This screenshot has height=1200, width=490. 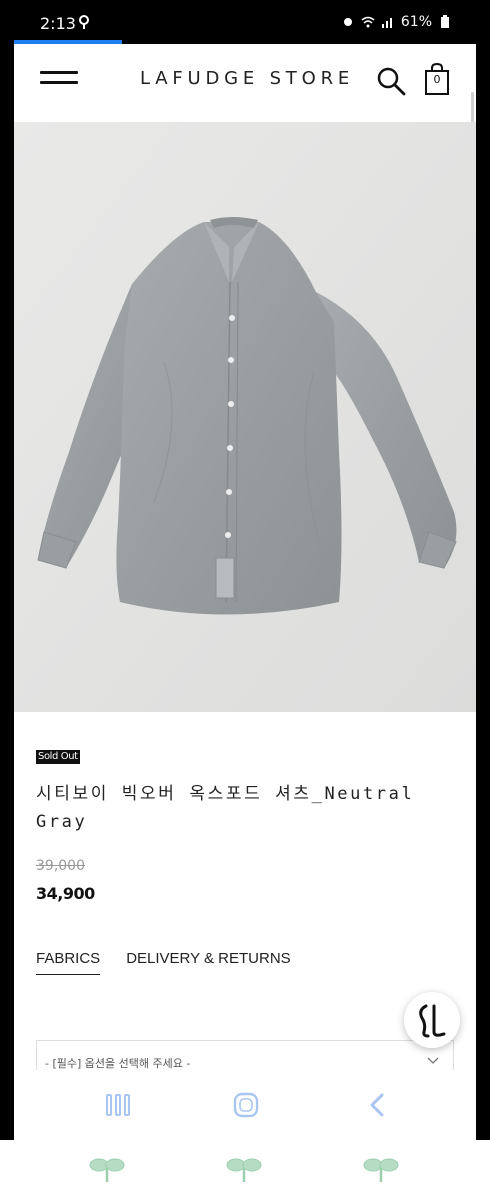 What do you see at coordinates (225, 794) in the screenshot?
I see `product-title-line1: 시티보이 빅오버 옥스포드 셔츠_Neutral` at bounding box center [225, 794].